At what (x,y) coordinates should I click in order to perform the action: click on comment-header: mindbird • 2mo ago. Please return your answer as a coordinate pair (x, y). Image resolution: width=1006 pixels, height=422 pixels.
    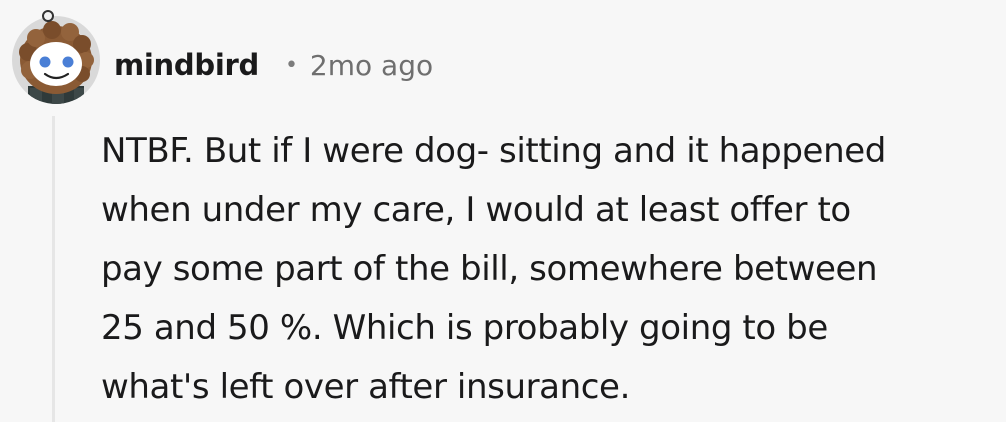
    Looking at the image, I should click on (273, 65).